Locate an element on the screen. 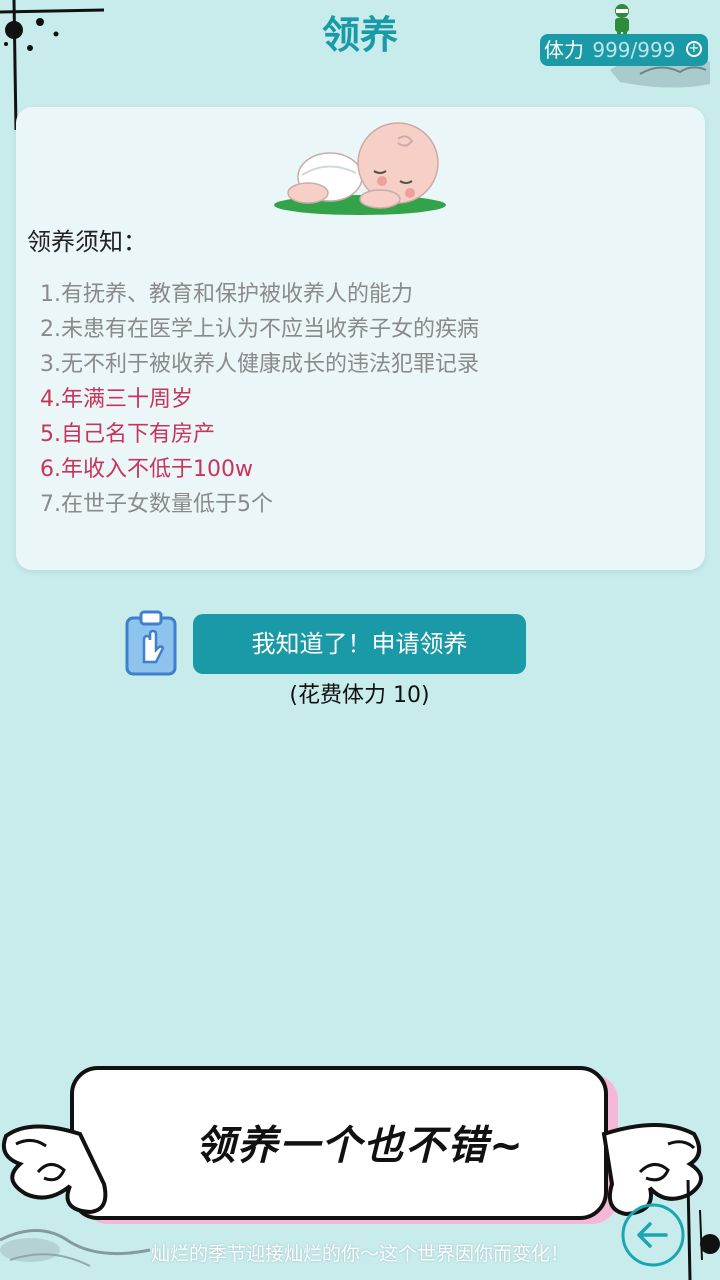 This screenshot has height=1280, width=720. clipboard-hand-icon is located at coordinates (151, 643).